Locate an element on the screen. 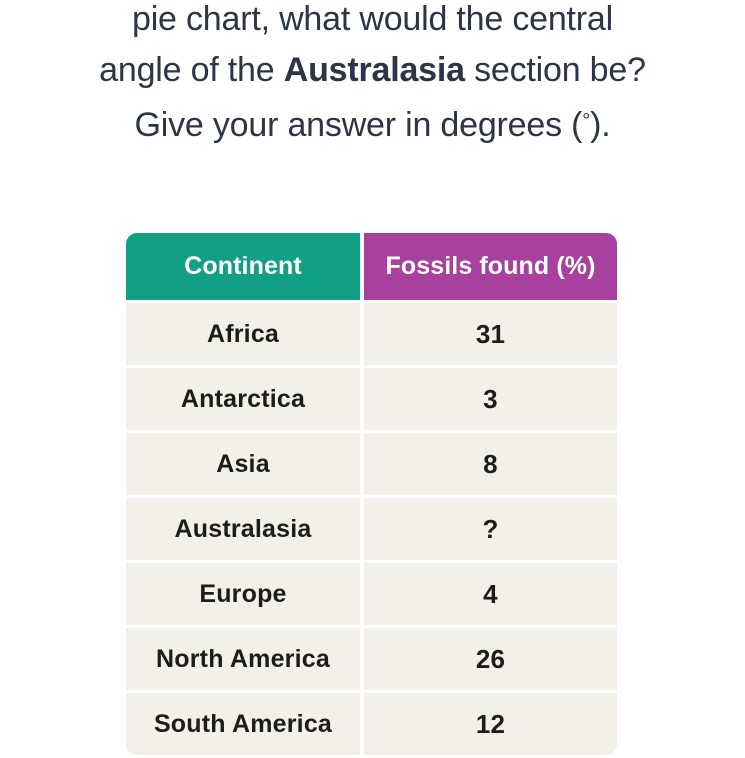 This screenshot has width=745, height=758. question-line-1: pie chart, what would the central is located at coordinates (372, 19).